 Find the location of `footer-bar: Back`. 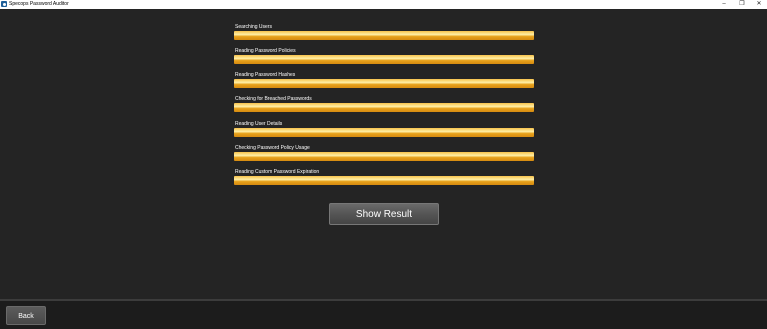

footer-bar: Back is located at coordinates (383, 315).